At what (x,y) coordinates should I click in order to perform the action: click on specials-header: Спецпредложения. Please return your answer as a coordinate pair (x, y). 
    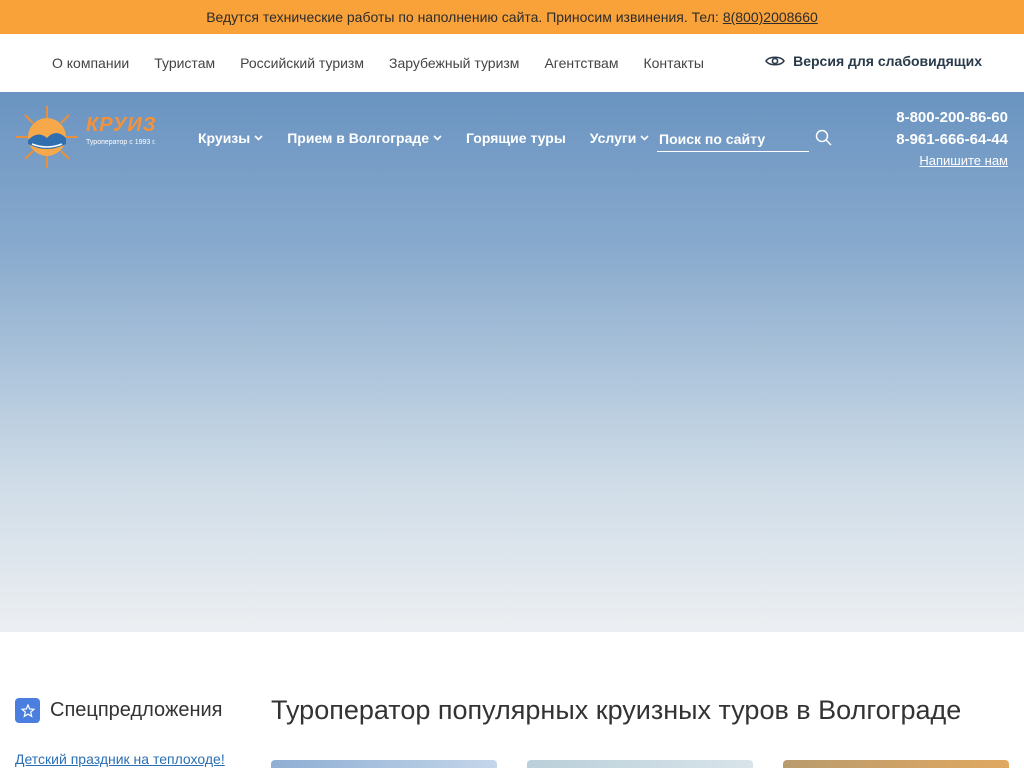
    Looking at the image, I should click on (119, 710).